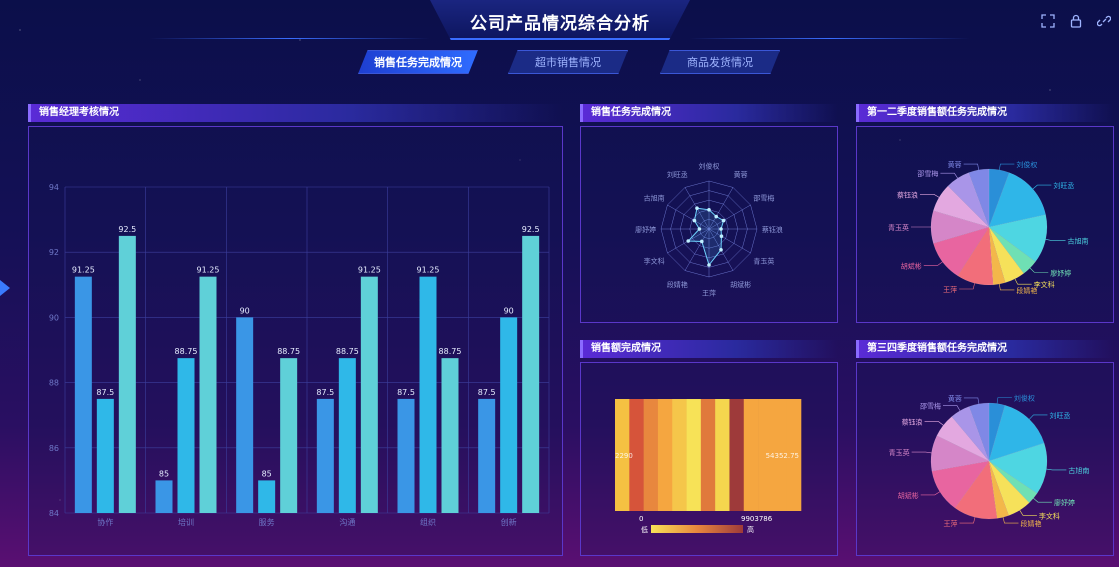 Image resolution: width=1119 pixels, height=567 pixels. What do you see at coordinates (697, 529) in the screenshot?
I see `heatmap-legend-bar` at bounding box center [697, 529].